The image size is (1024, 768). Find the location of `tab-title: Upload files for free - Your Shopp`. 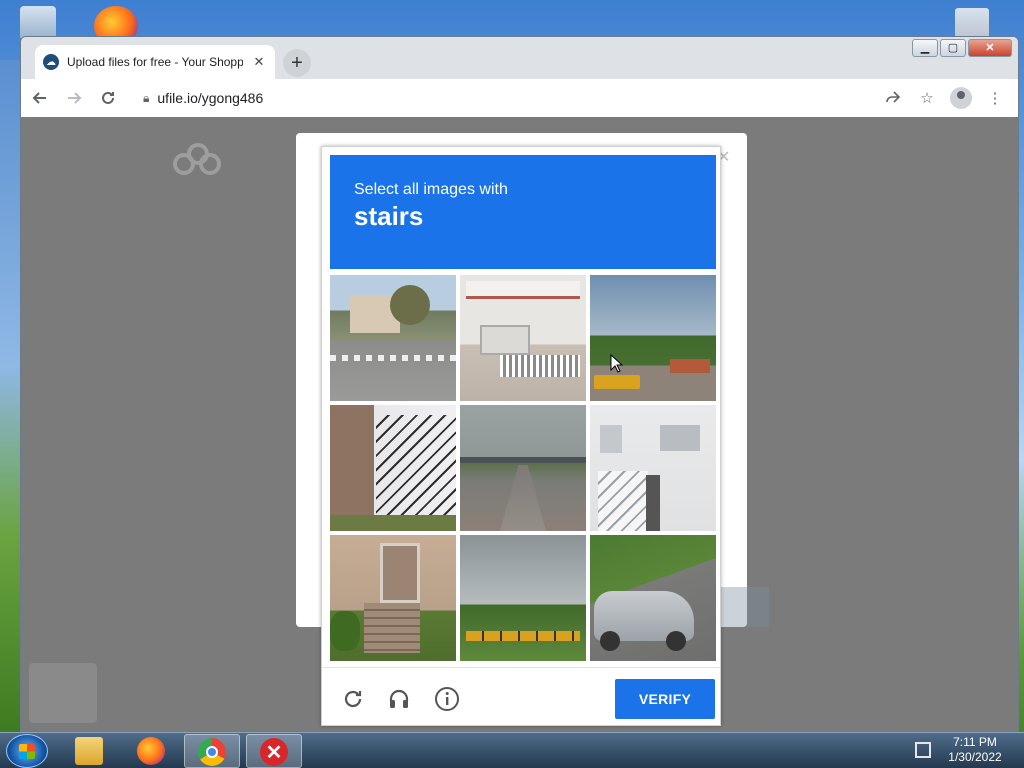

tab-title: Upload files for free - Your Shopp is located at coordinates (155, 62).